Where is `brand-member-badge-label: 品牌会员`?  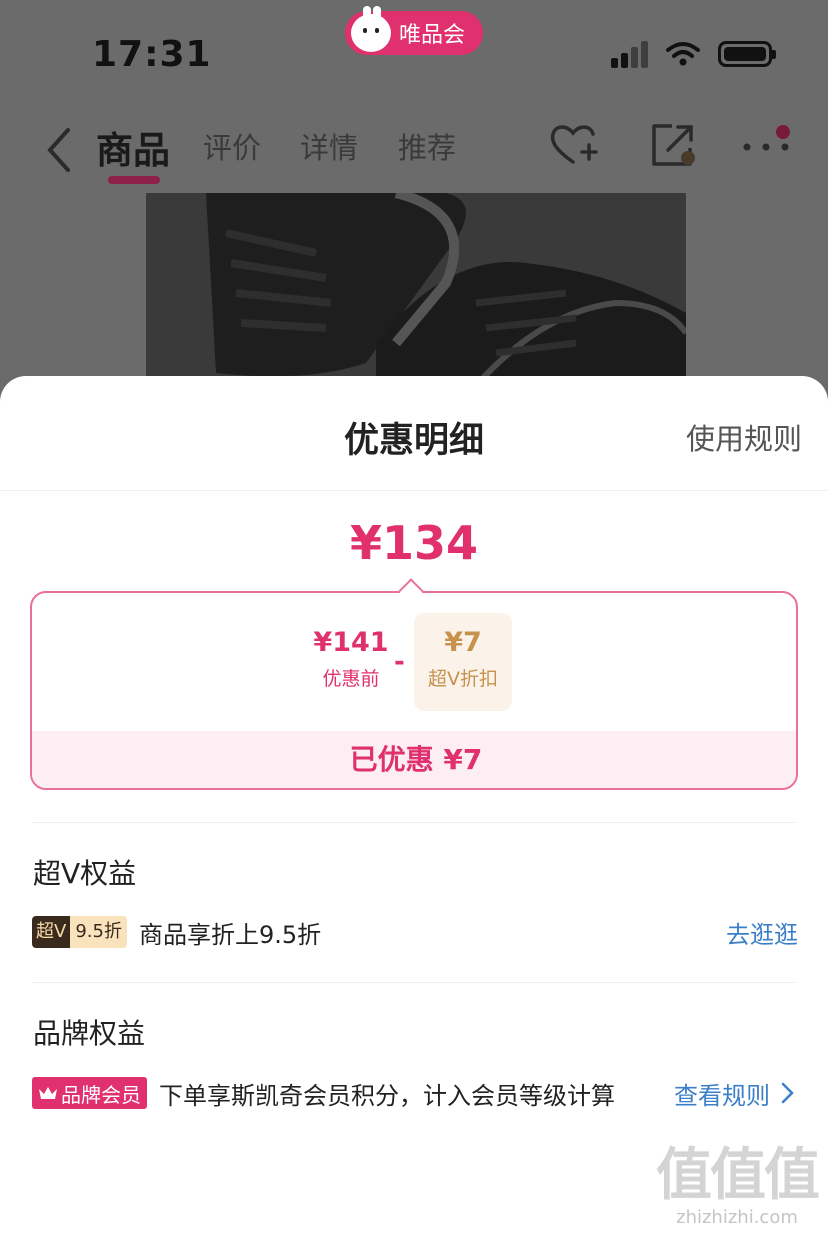
brand-member-badge-label: 品牌会员 is located at coordinates (101, 1094).